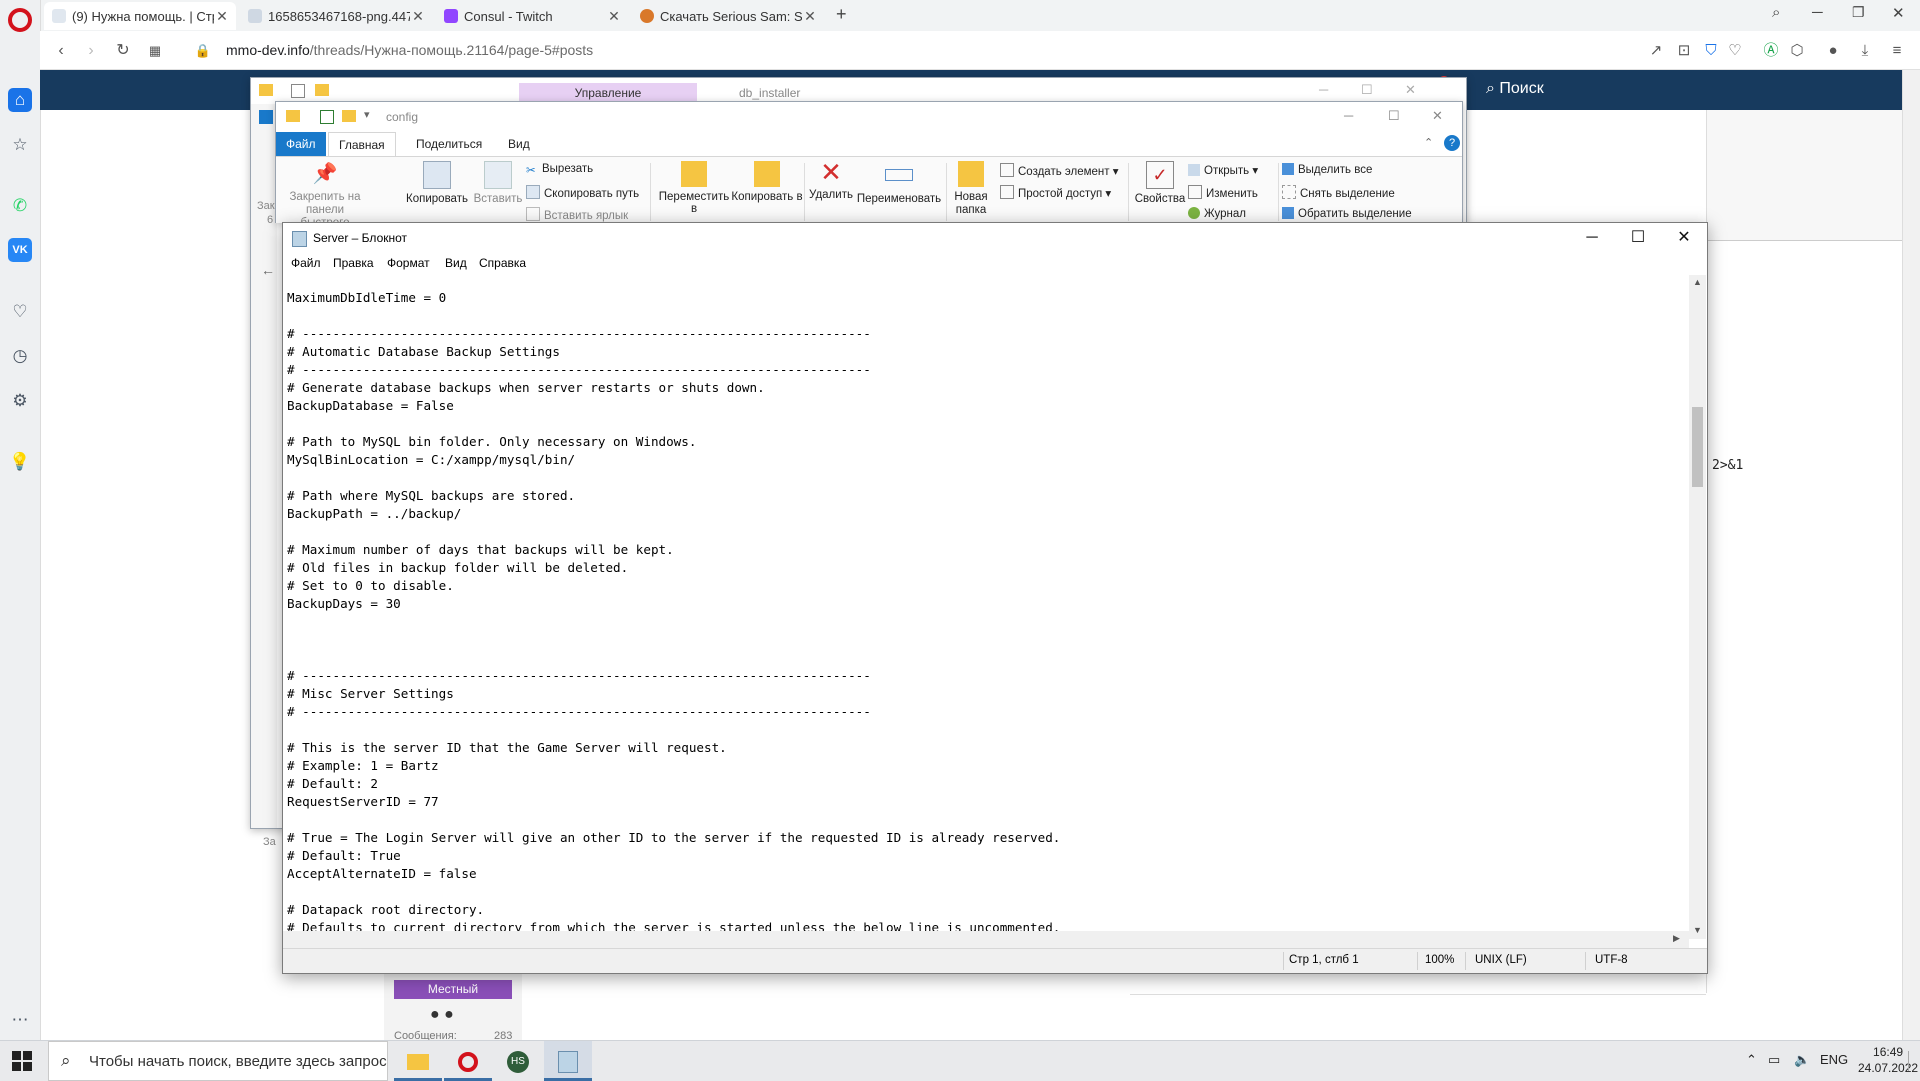 This screenshot has width=1920, height=1081. I want to click on scroll-right-icon: ▶, so click(1676, 938).